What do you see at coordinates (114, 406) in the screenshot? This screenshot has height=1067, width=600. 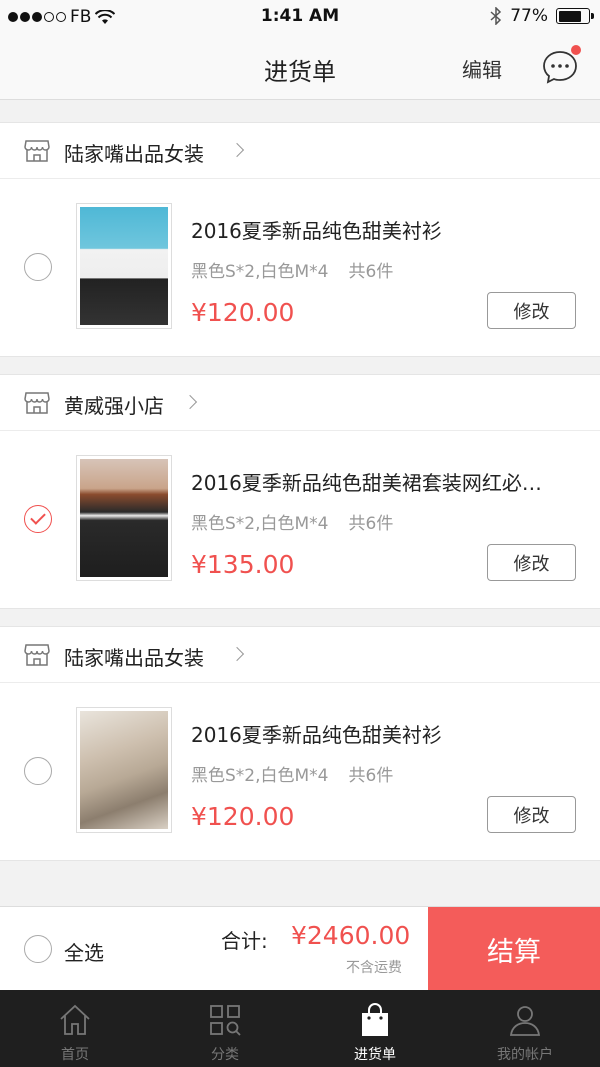 I see `shop-name: 黄威强小店` at bounding box center [114, 406].